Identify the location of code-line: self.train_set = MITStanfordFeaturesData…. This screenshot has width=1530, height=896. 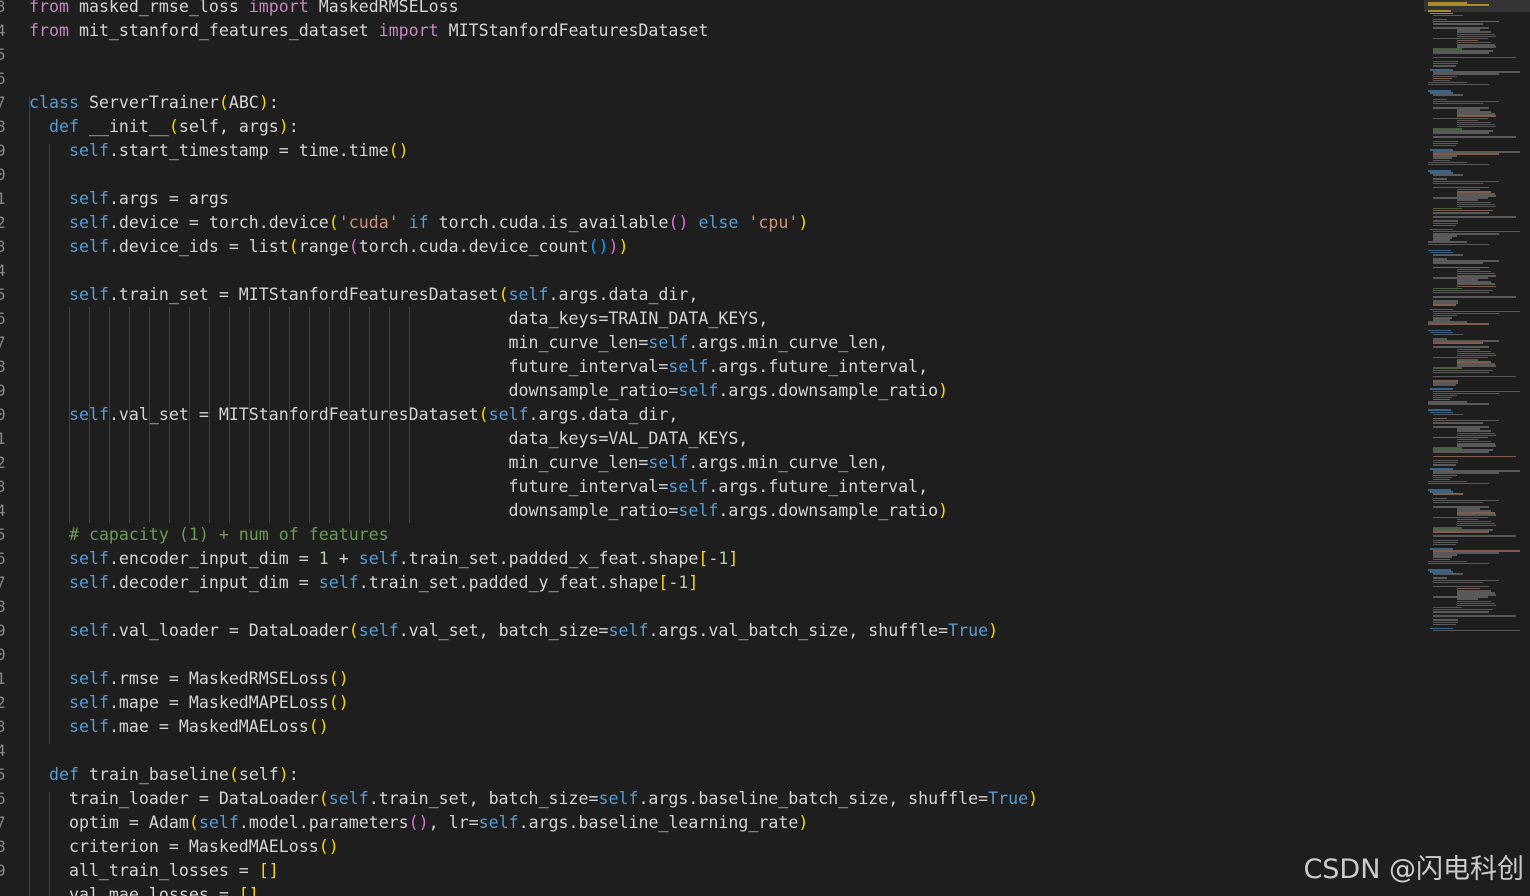
(383, 294).